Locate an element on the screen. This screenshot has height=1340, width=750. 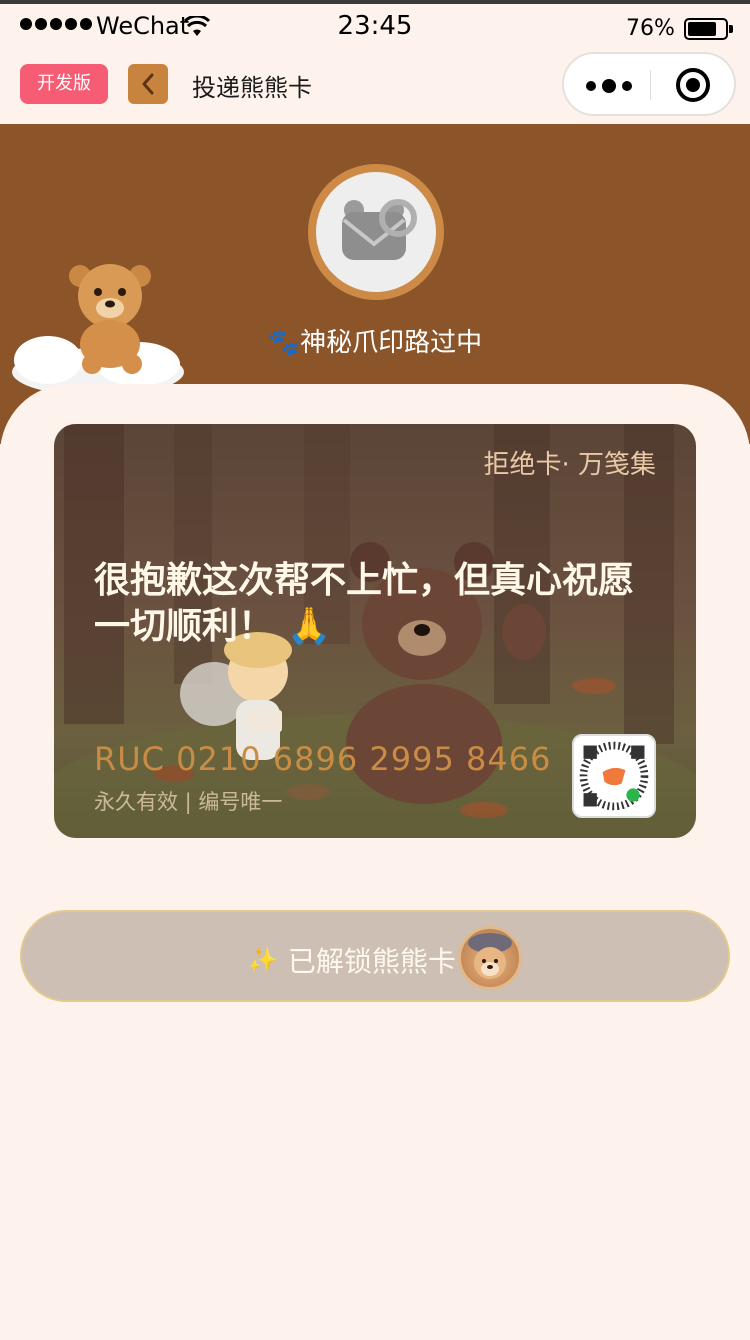
praying-hands-emoji: 🙏 is located at coordinates (309, 626).